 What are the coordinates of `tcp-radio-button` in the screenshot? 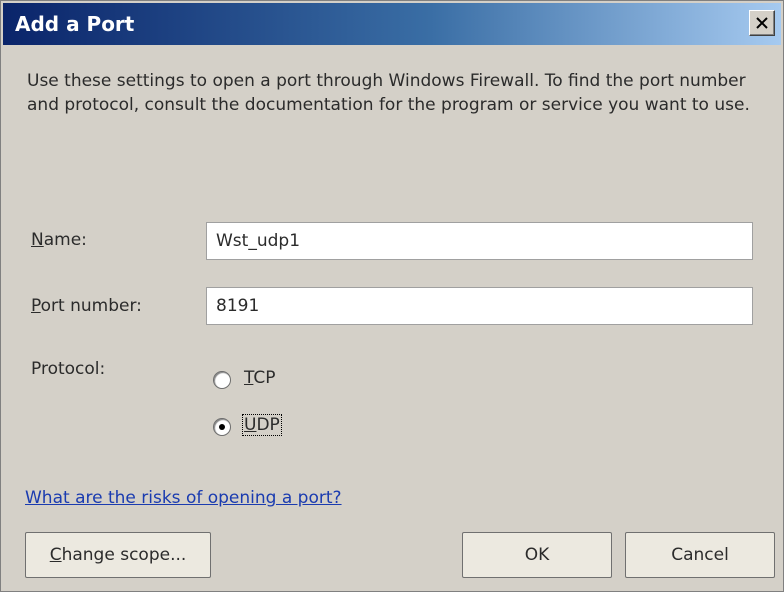 It's located at (222, 380).